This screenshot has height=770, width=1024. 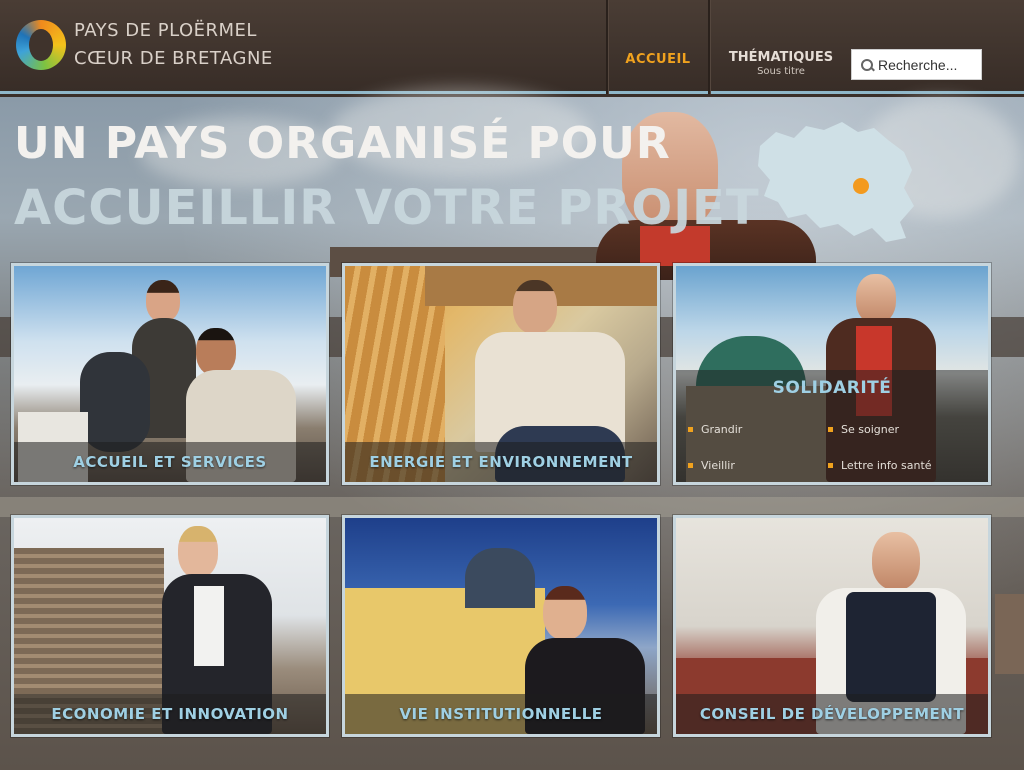 I want to click on tile-label-band: ENERGIE ET ENVIRONNEMENT, so click(x=501, y=462).